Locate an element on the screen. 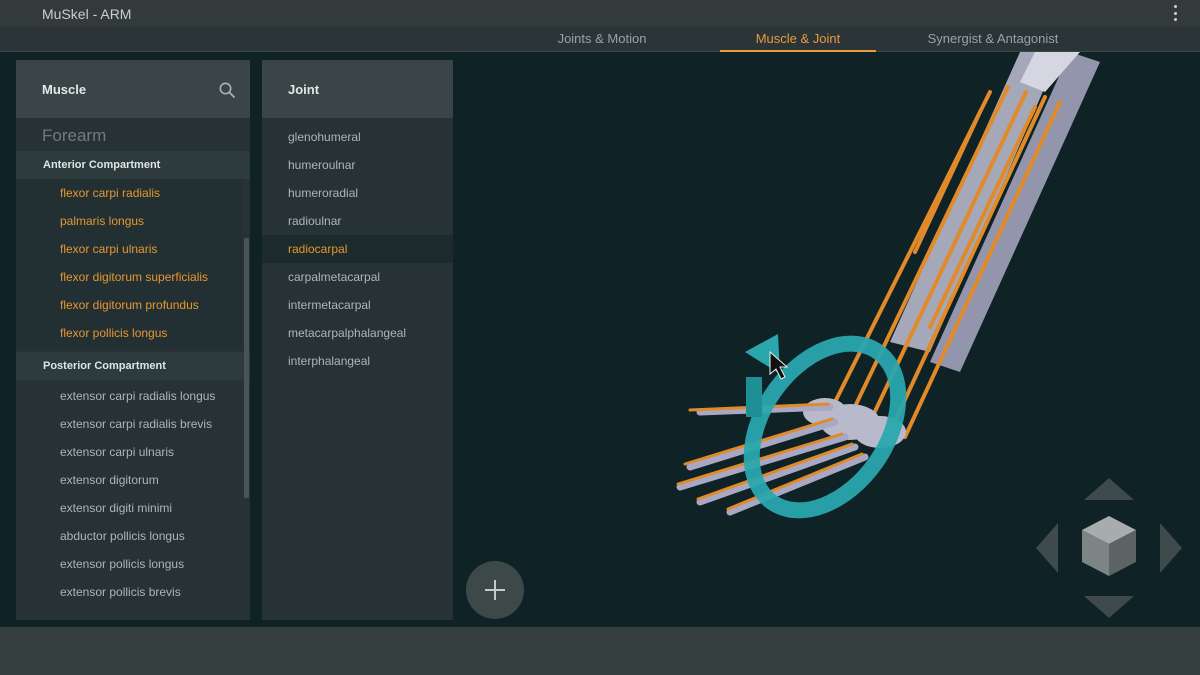 This screenshot has height=675, width=1200. muscle-item: extensor carpi ulnaris is located at coordinates (129, 452).